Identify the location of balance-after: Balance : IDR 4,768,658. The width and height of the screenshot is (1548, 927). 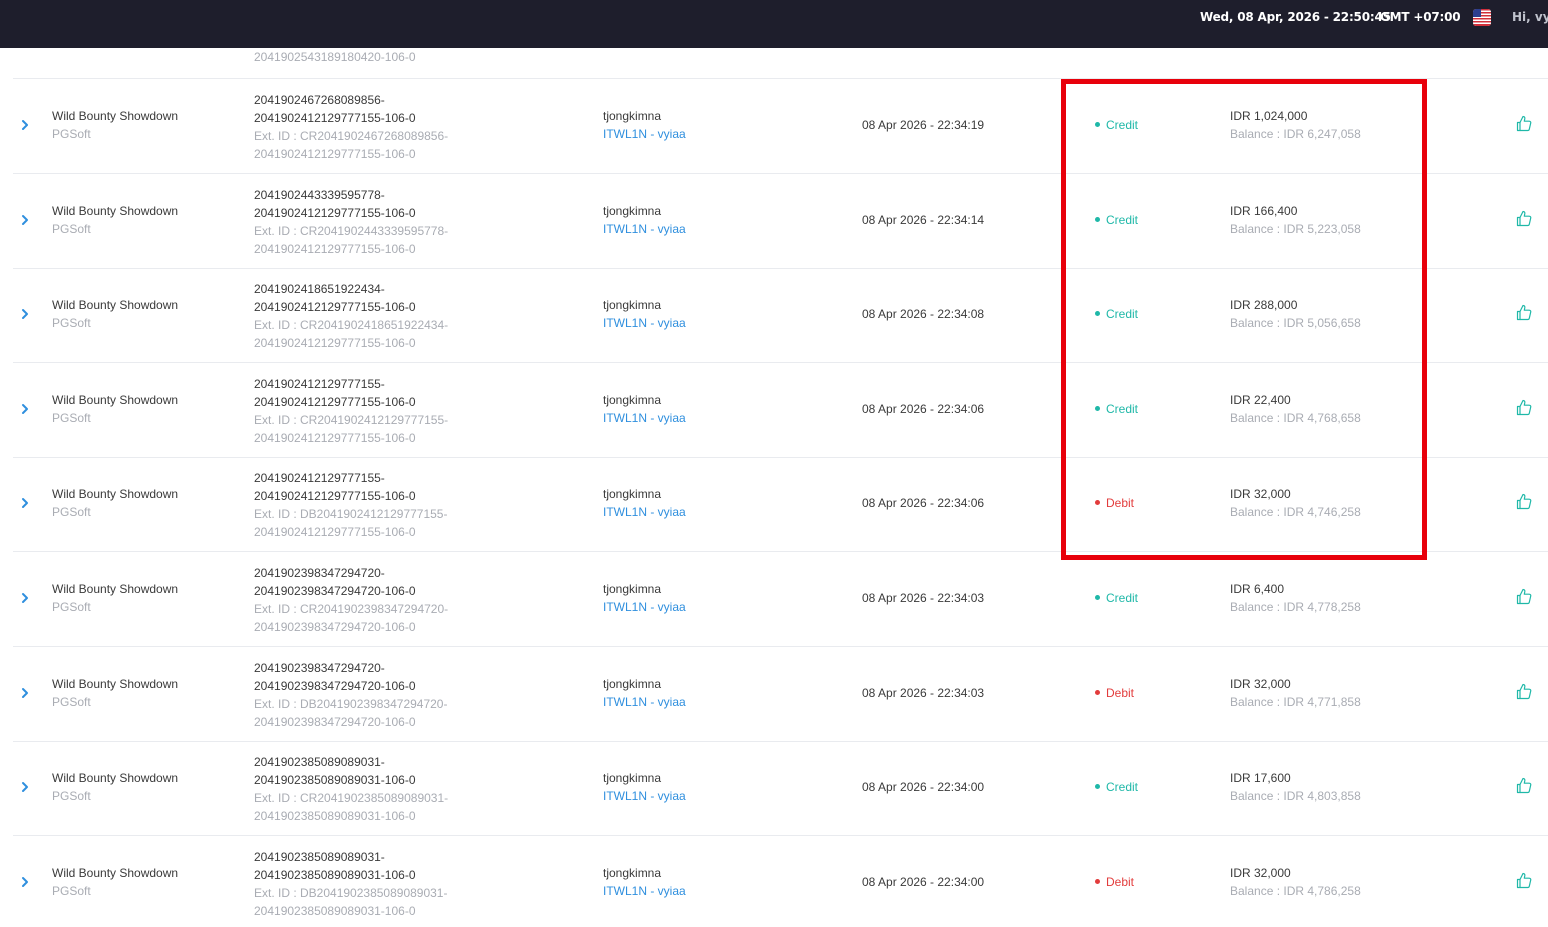
(1295, 417).